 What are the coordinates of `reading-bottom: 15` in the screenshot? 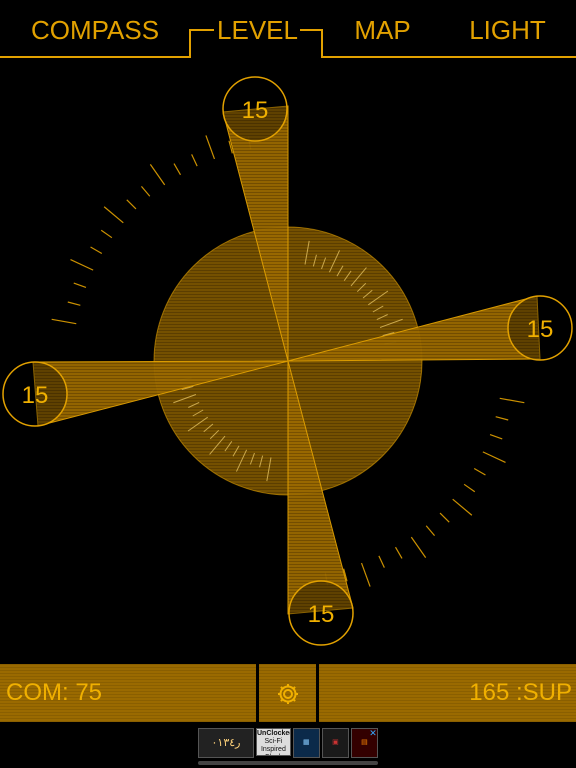 It's located at (321, 613).